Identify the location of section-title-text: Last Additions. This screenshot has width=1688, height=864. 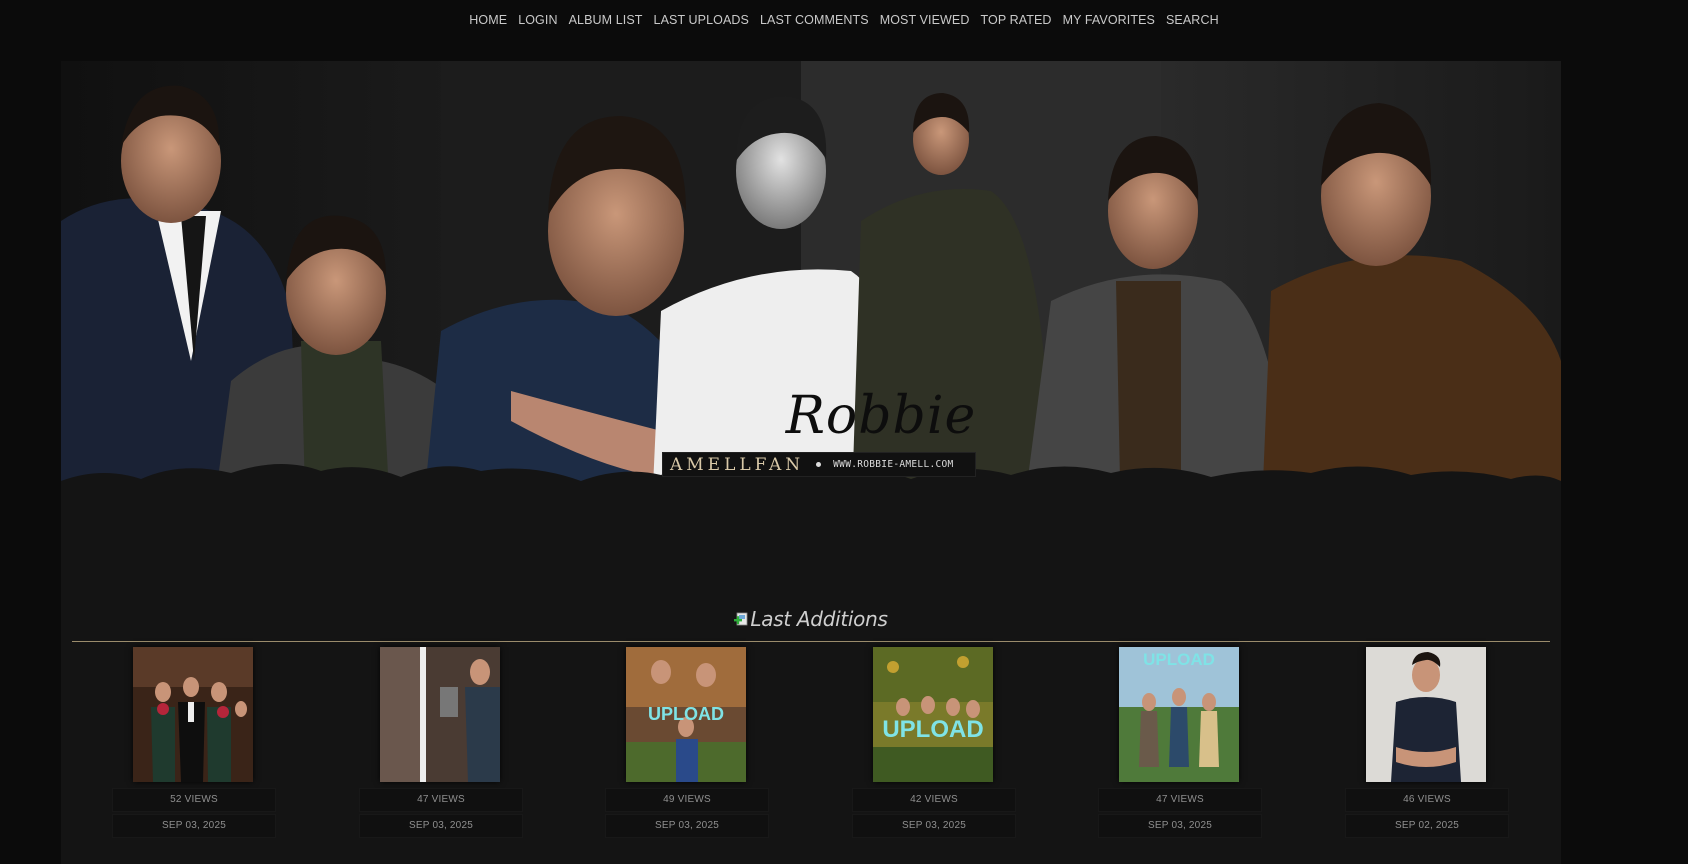
(819, 619).